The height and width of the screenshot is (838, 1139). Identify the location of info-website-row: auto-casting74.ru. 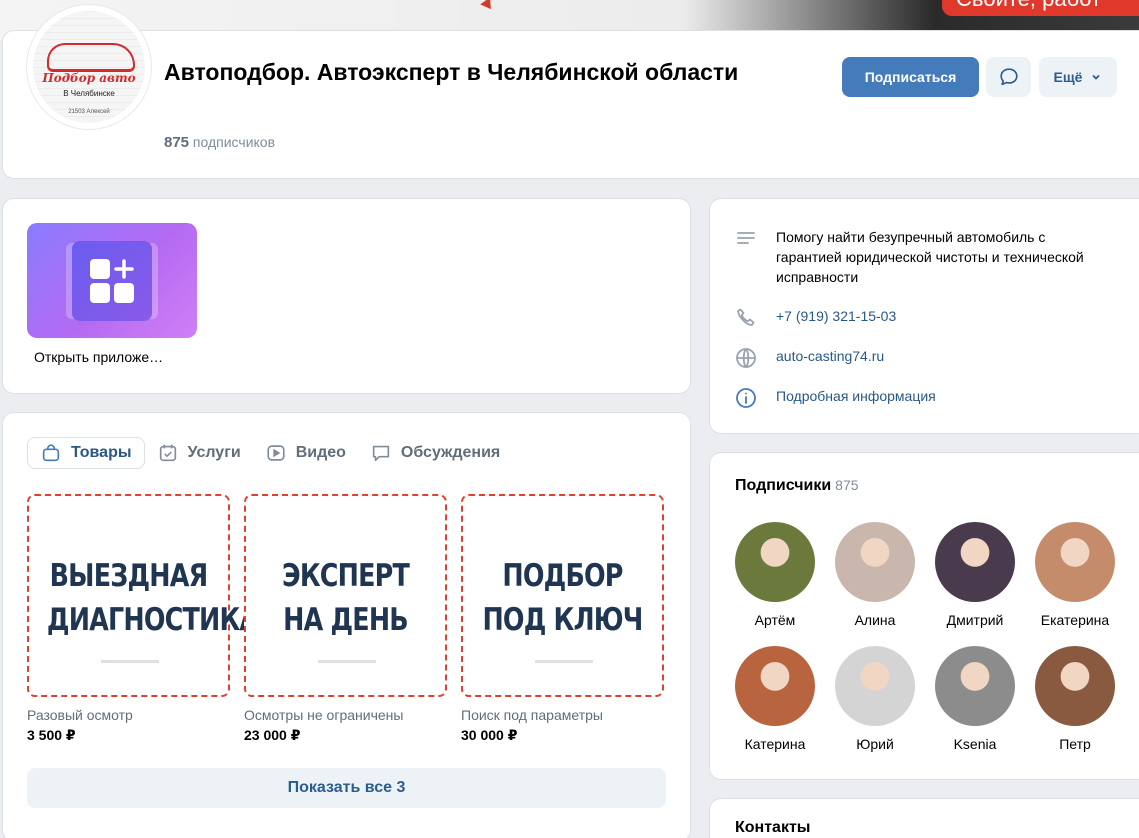
(920, 358).